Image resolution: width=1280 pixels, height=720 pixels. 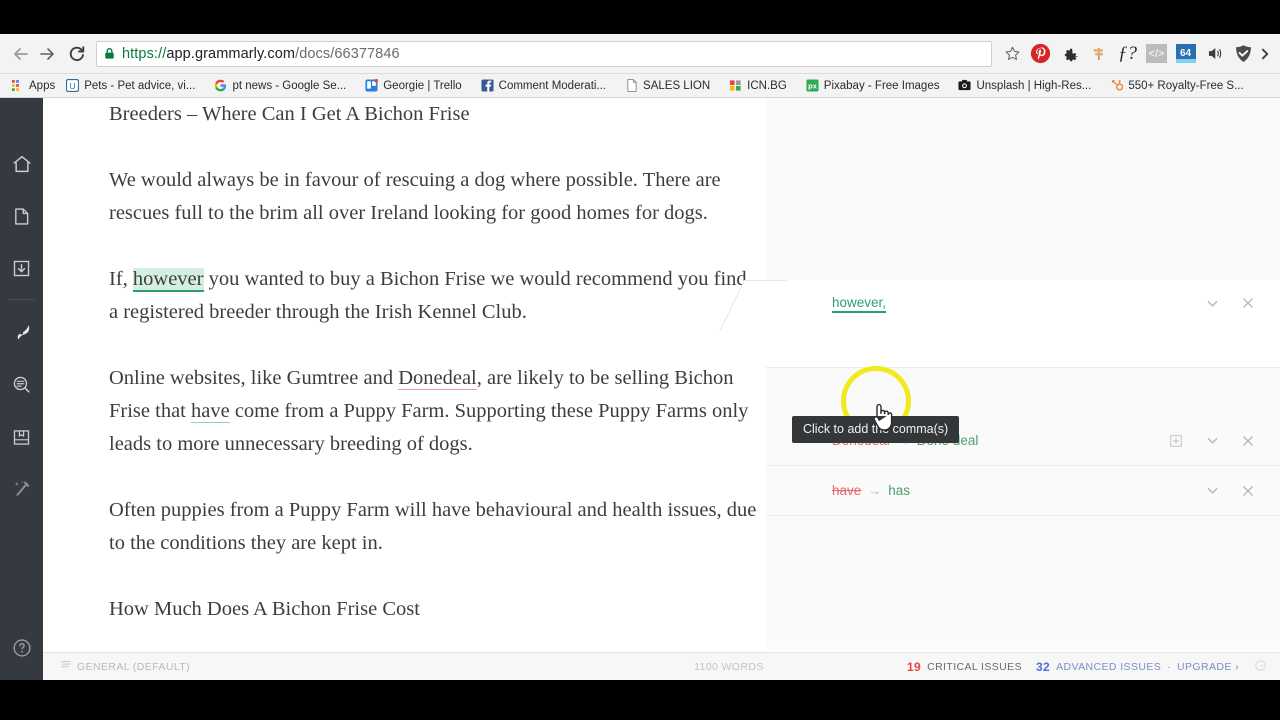 What do you see at coordinates (899, 490) in the screenshot?
I see `replacement-word: has` at bounding box center [899, 490].